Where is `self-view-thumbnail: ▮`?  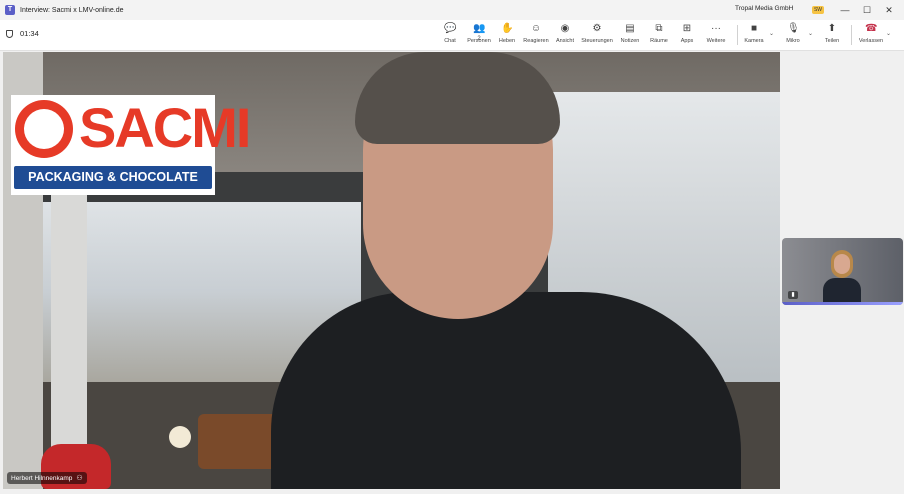 self-view-thumbnail: ▮ is located at coordinates (842, 271).